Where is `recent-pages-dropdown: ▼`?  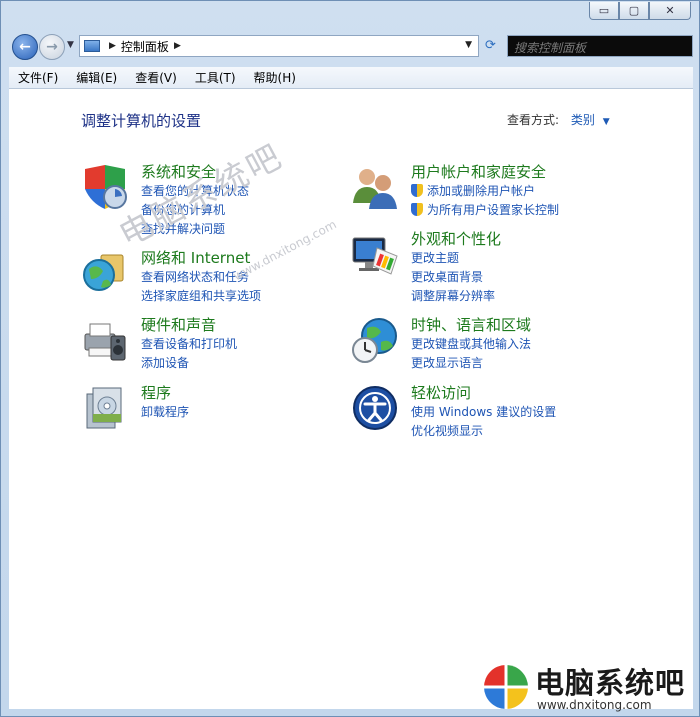 recent-pages-dropdown: ▼ is located at coordinates (70, 45).